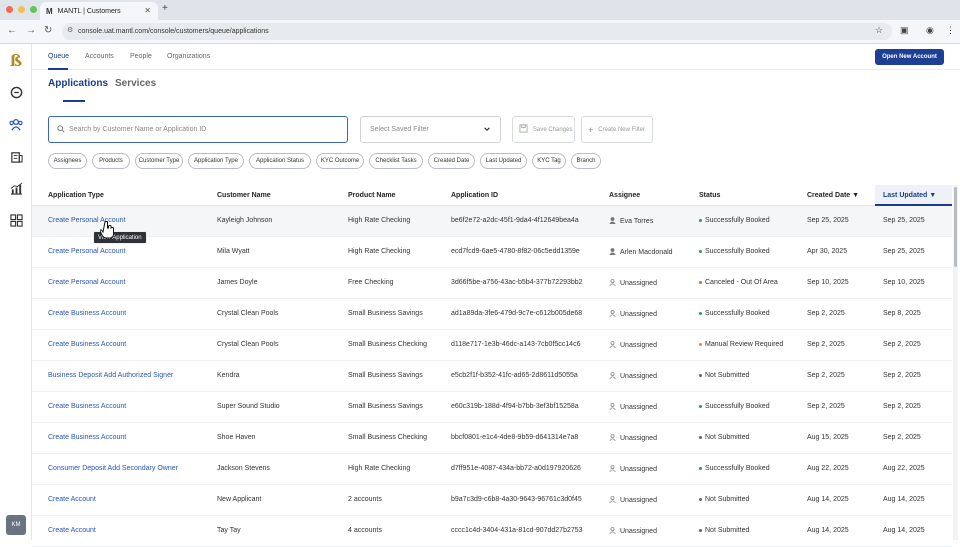 The height and width of the screenshot is (547, 960). I want to click on cell-application-type: Consumer Deposit Add Secondary Owner, so click(113, 468).